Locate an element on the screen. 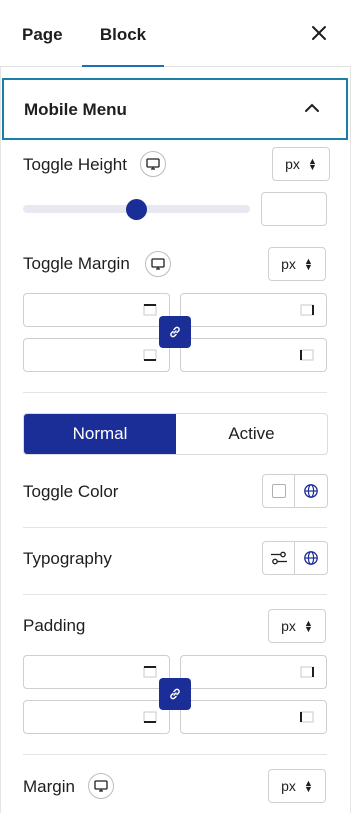 Image resolution: width=351 pixels, height=813 pixels. color-swatch is located at coordinates (278, 491).